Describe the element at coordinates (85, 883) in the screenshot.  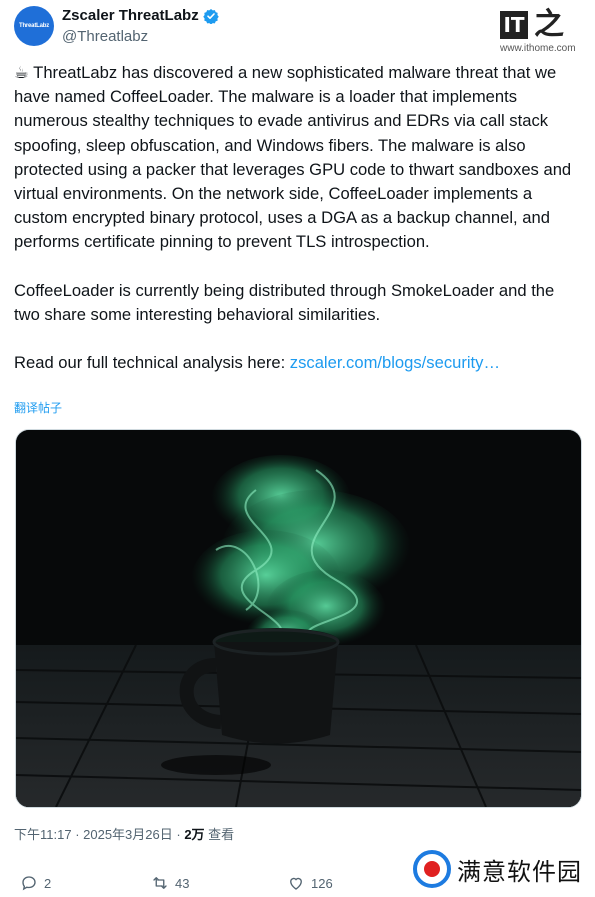
I see `reply-button: 2` at that location.